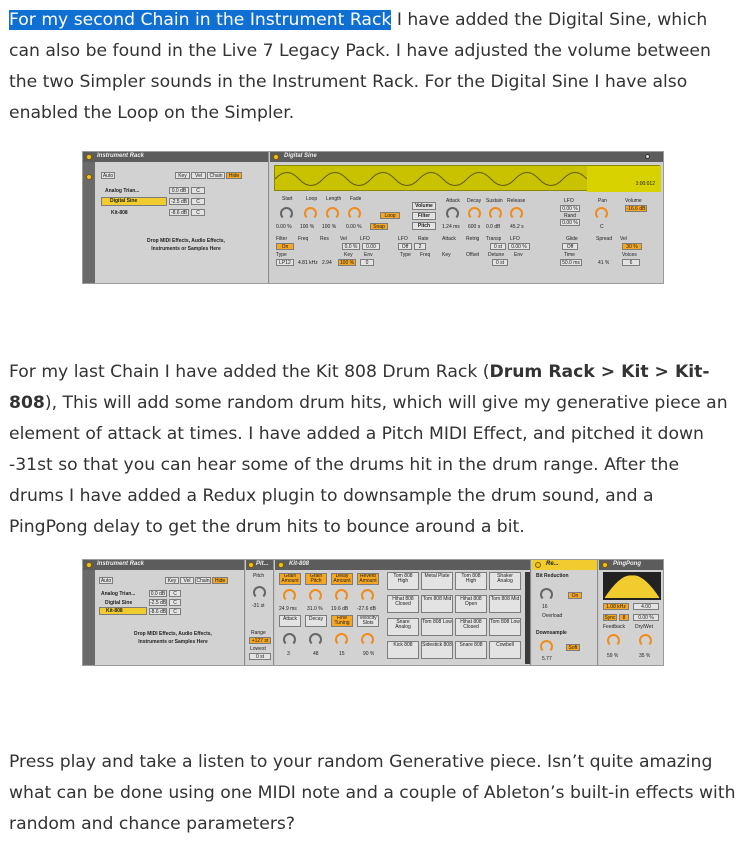 The height and width of the screenshot is (841, 742). I want to click on sync-value: 8, so click(624, 617).